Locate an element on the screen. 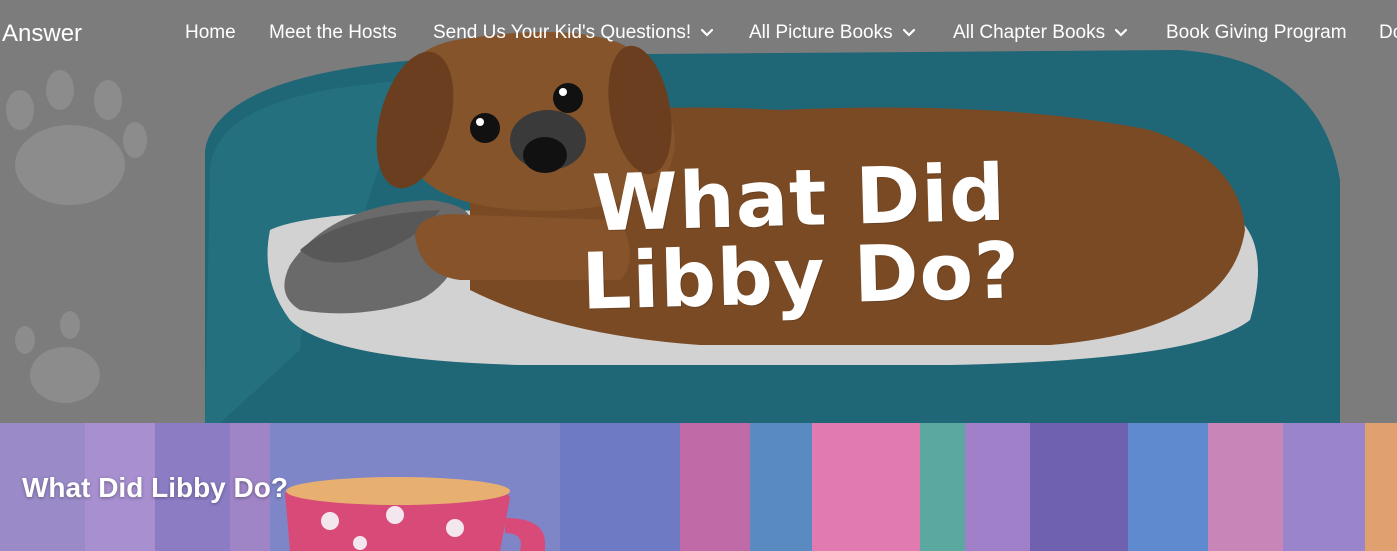  nav-item-label: Send Us Your Kid's Questions! is located at coordinates (562, 32).